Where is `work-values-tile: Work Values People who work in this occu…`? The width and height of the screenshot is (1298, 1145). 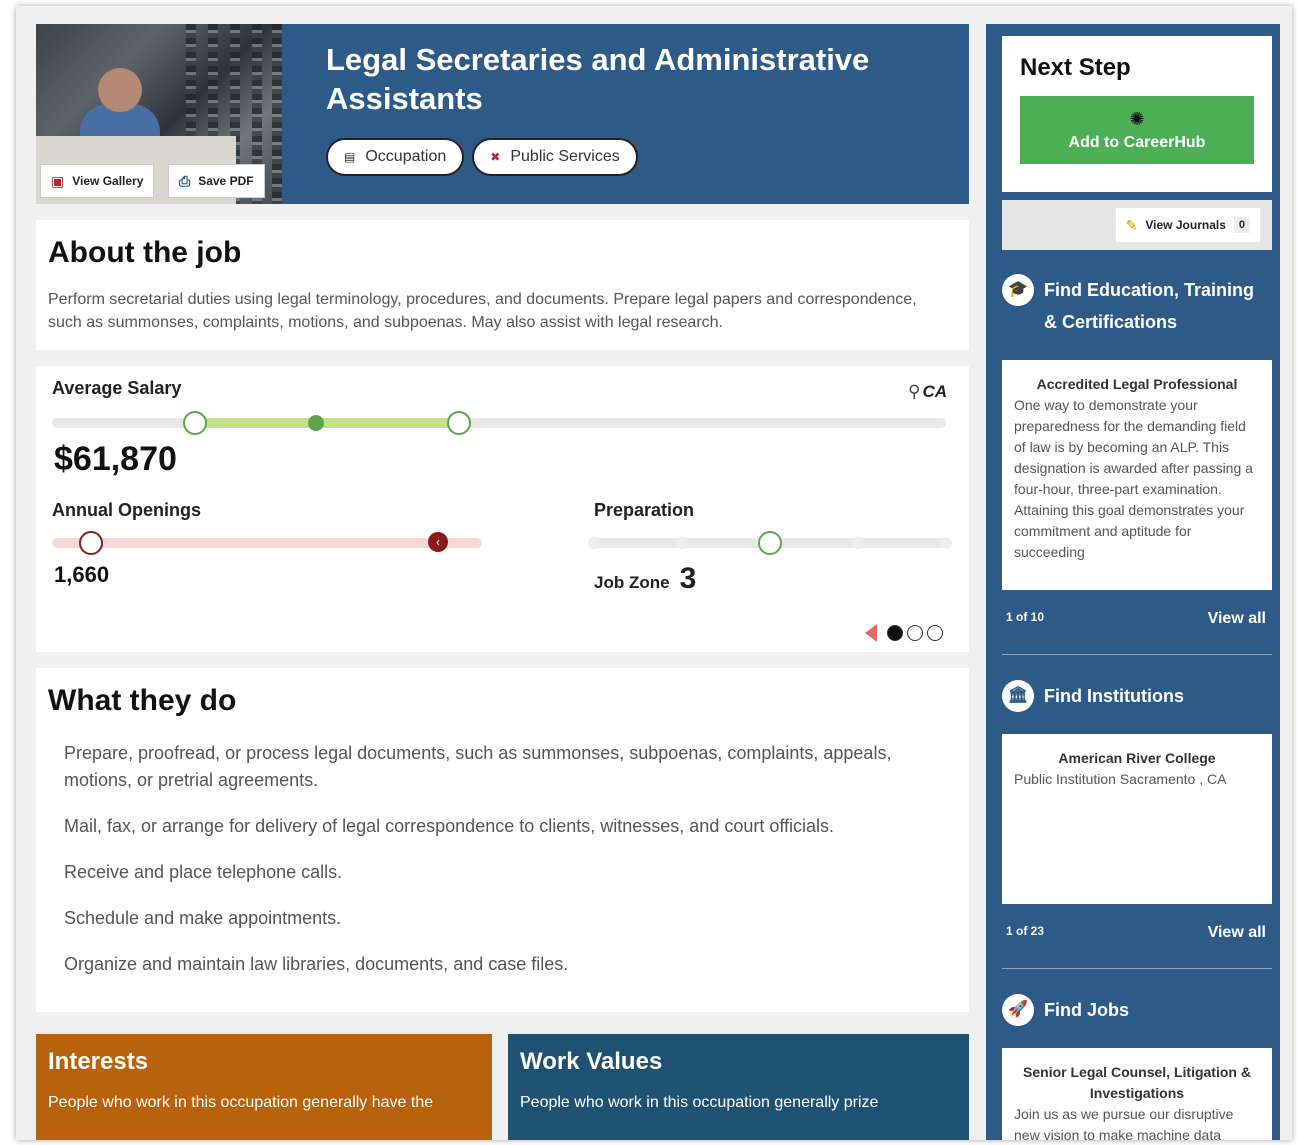 work-values-tile: Work Values People who work in this occu… is located at coordinates (738, 1087).